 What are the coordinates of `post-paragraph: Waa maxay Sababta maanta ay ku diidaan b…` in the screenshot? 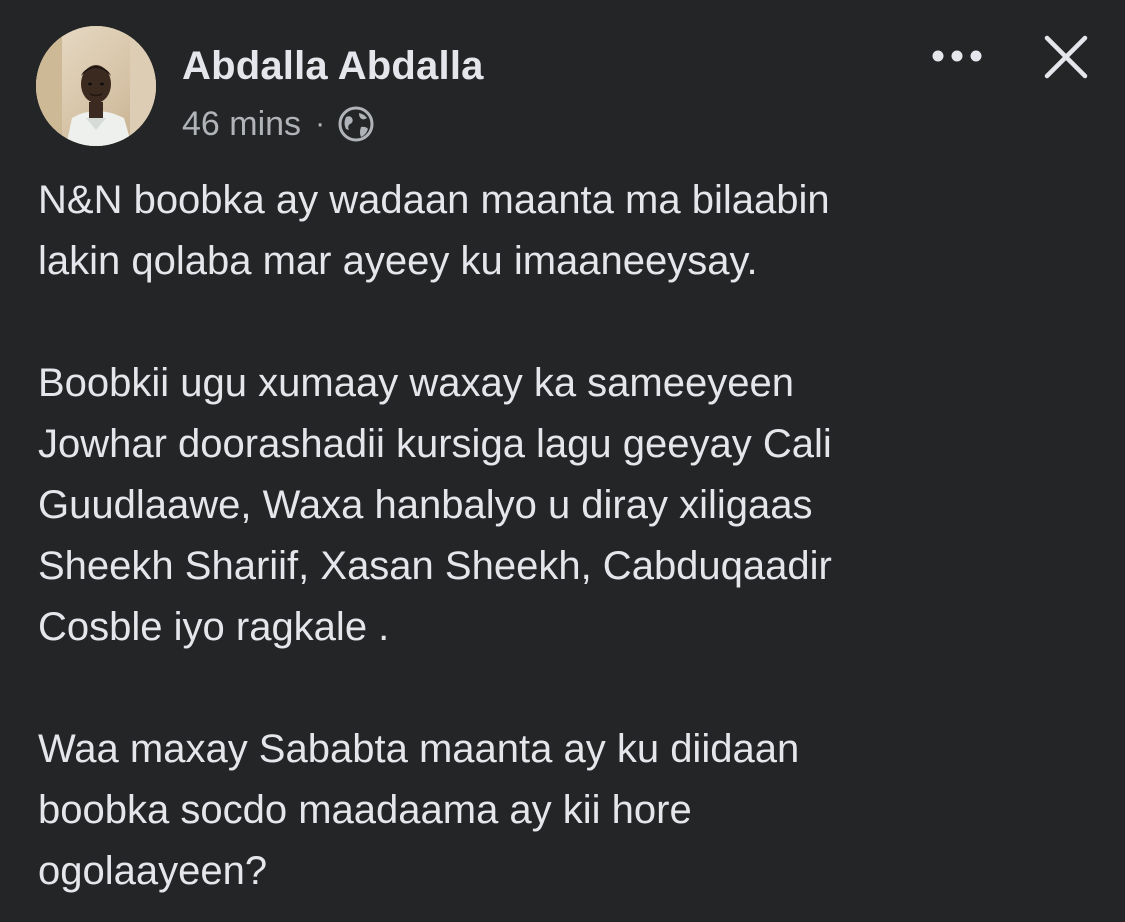 It's located at (419, 810).